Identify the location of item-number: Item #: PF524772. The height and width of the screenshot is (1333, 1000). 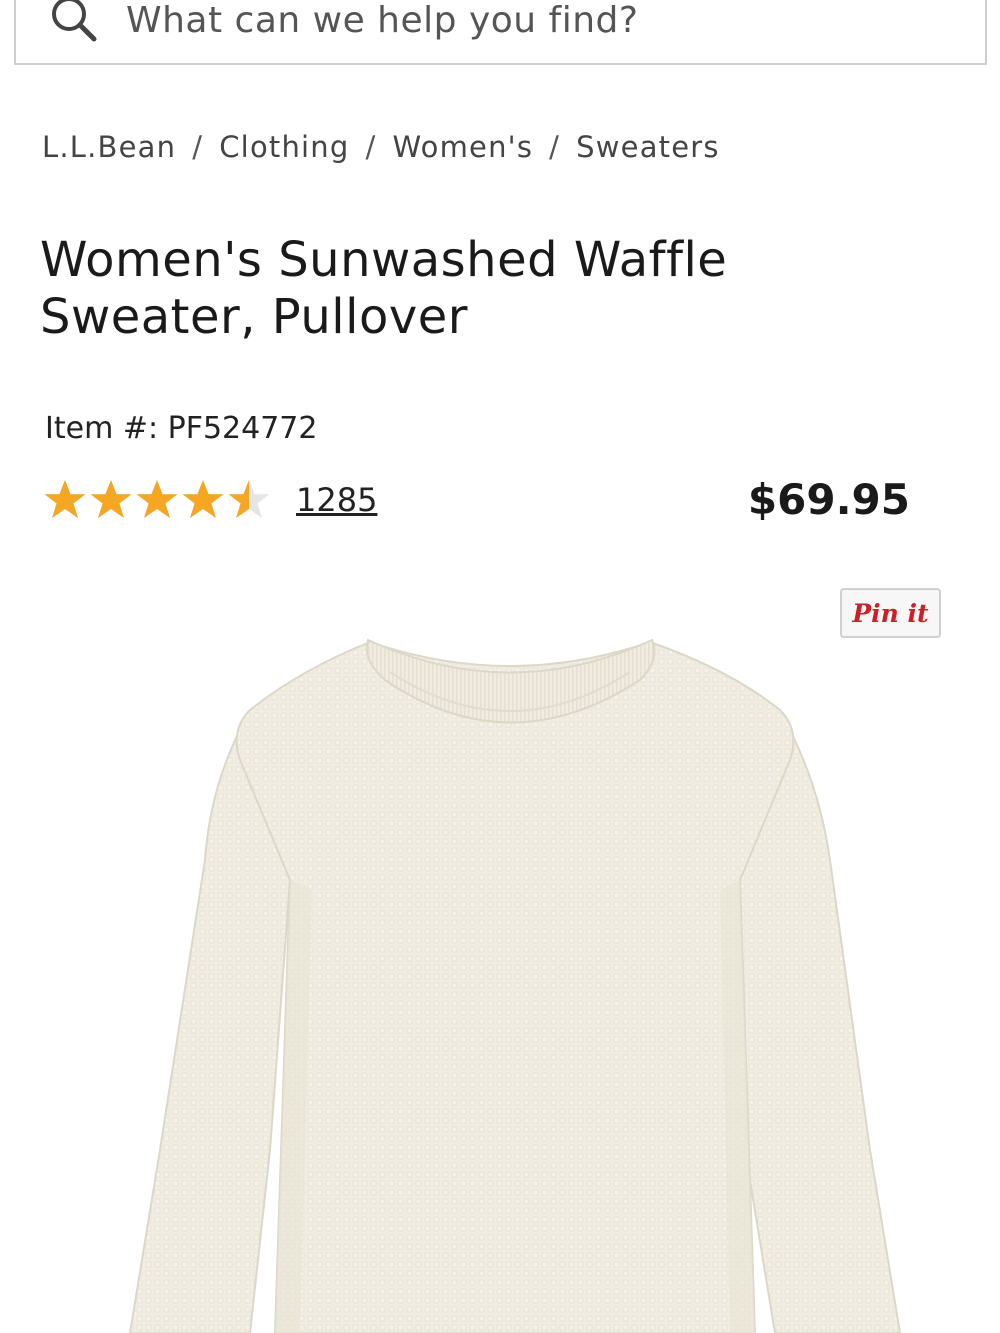
(181, 428).